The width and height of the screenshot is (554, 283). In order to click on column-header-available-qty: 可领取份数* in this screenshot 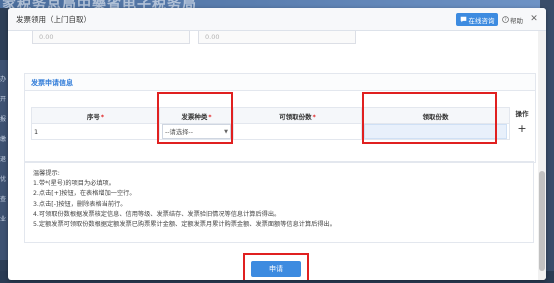, I will do `click(297, 115)`.